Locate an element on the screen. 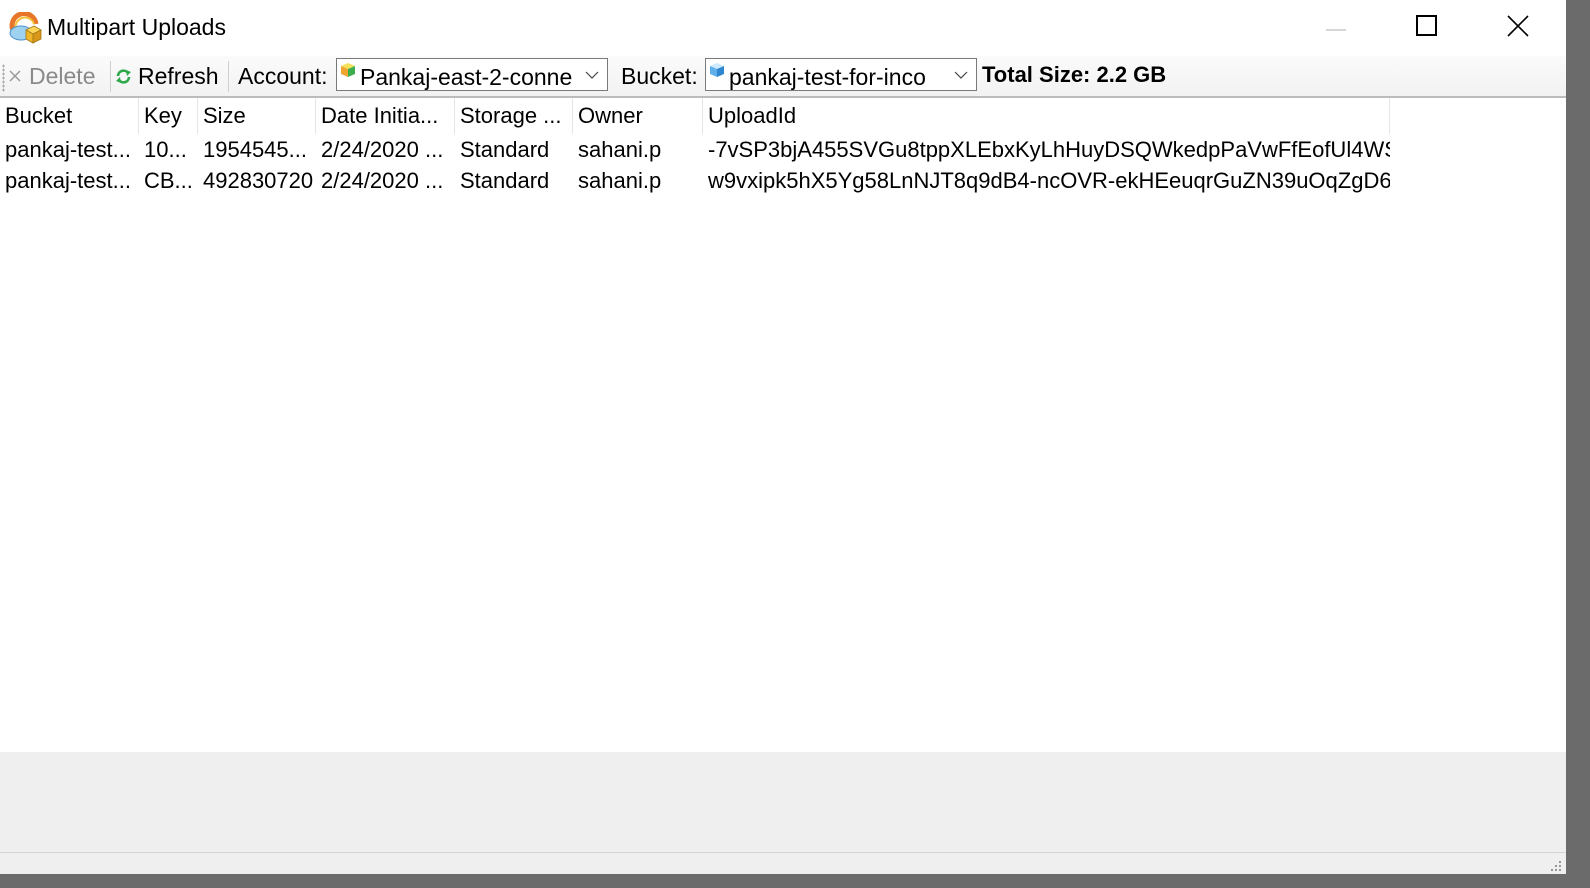 The height and width of the screenshot is (888, 1590). close-button is located at coordinates (1518, 28).